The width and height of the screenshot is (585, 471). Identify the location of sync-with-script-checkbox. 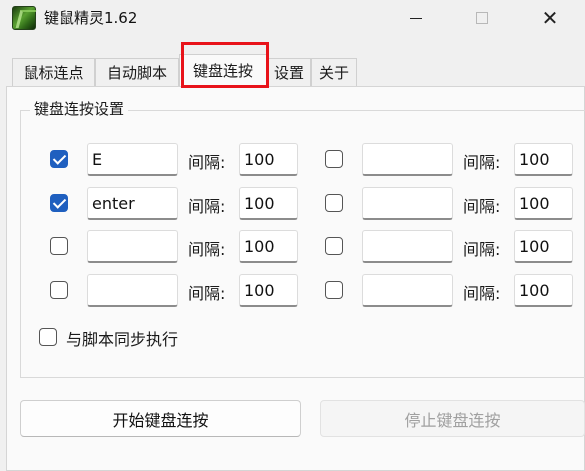
(48, 337).